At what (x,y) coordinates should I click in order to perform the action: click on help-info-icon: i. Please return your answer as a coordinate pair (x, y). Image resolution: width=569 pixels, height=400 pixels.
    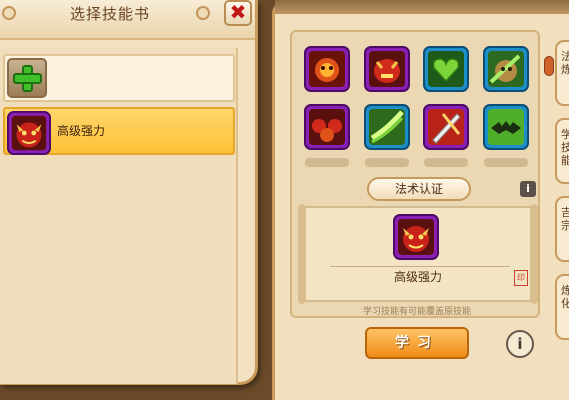
    Looking at the image, I should click on (520, 344).